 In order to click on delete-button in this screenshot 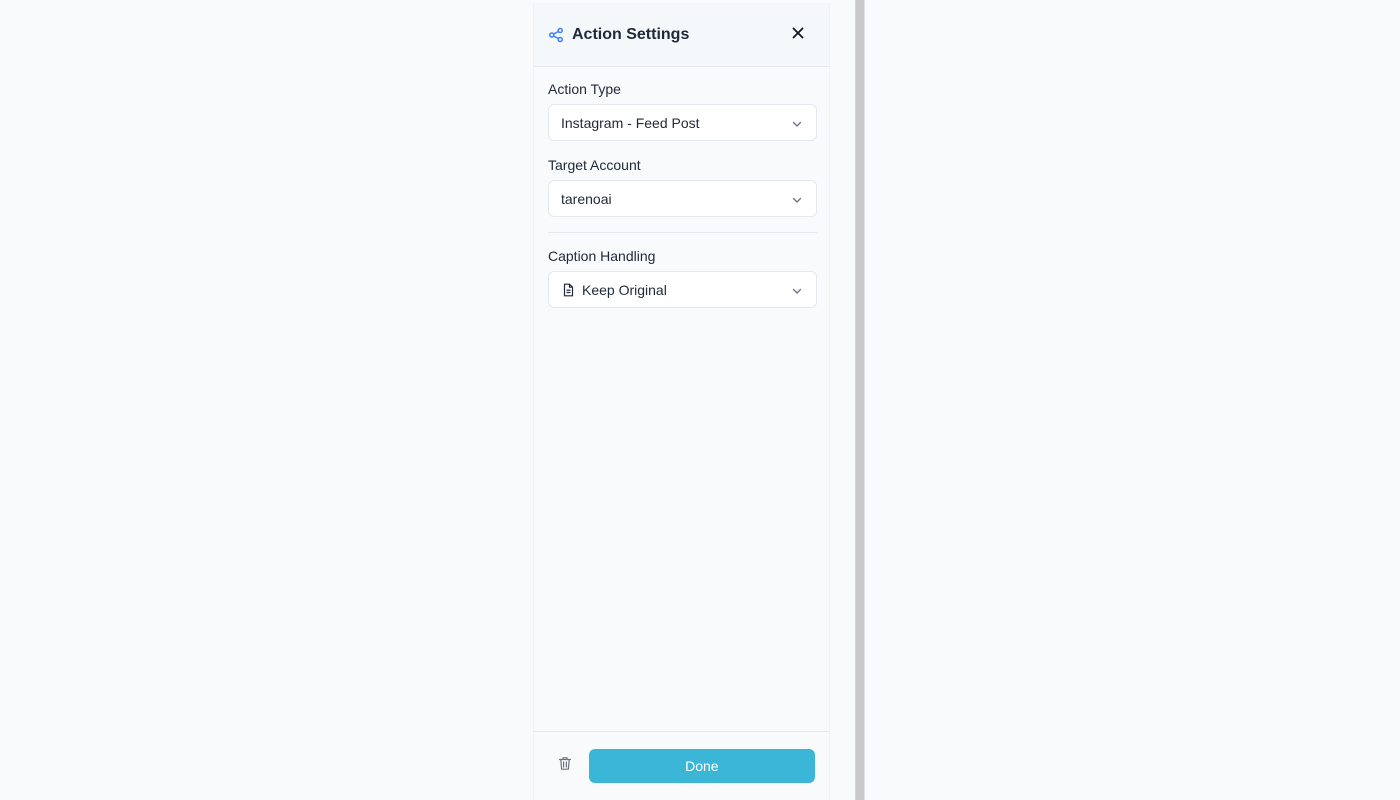, I will do `click(565, 766)`.